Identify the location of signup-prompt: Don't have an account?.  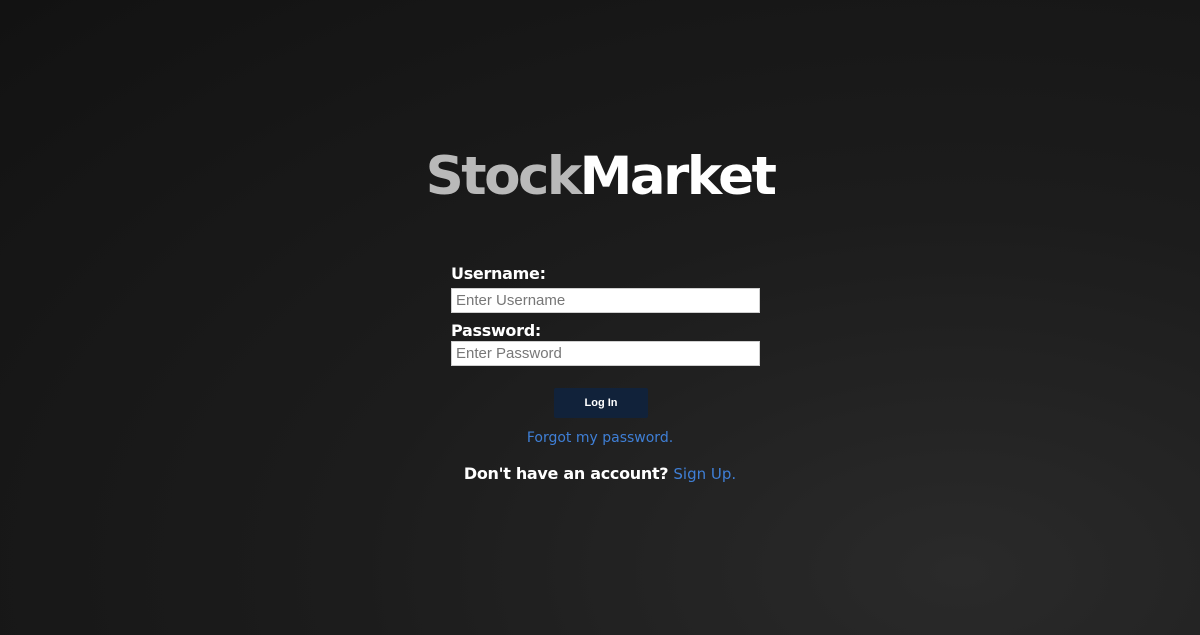
(566, 473).